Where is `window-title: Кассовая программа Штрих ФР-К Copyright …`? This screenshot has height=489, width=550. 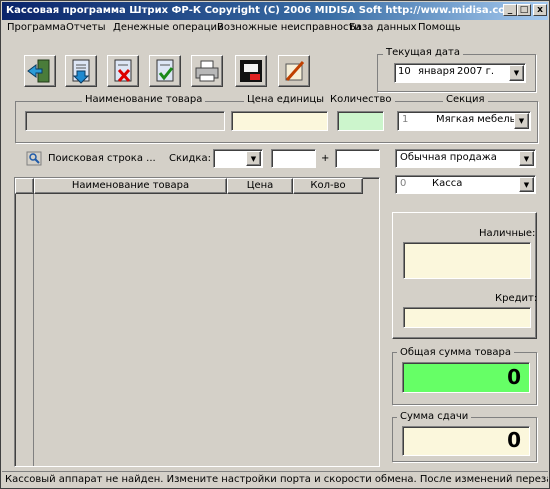
window-title: Кассовая программа Штрих ФР-К Copyright … is located at coordinates (261, 10).